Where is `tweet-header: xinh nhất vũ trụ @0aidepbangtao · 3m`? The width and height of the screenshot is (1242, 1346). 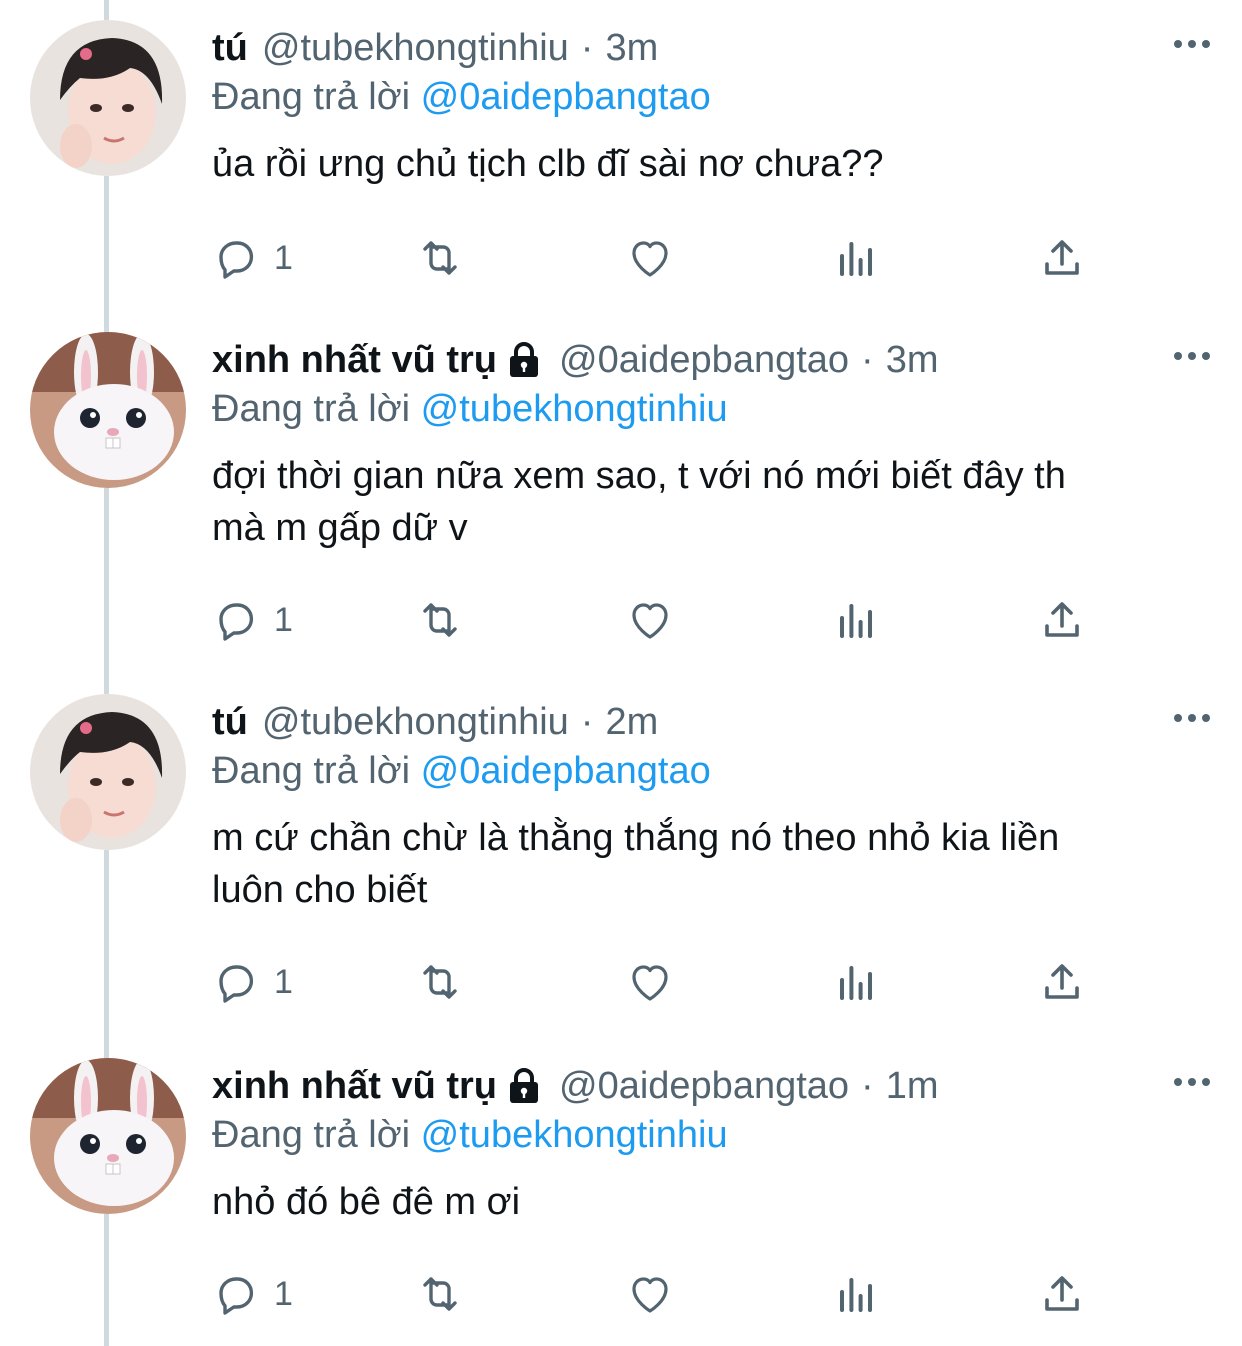
tweet-header: xinh nhất vũ trụ @0aidepbangtao · 3m is located at coordinates (575, 360).